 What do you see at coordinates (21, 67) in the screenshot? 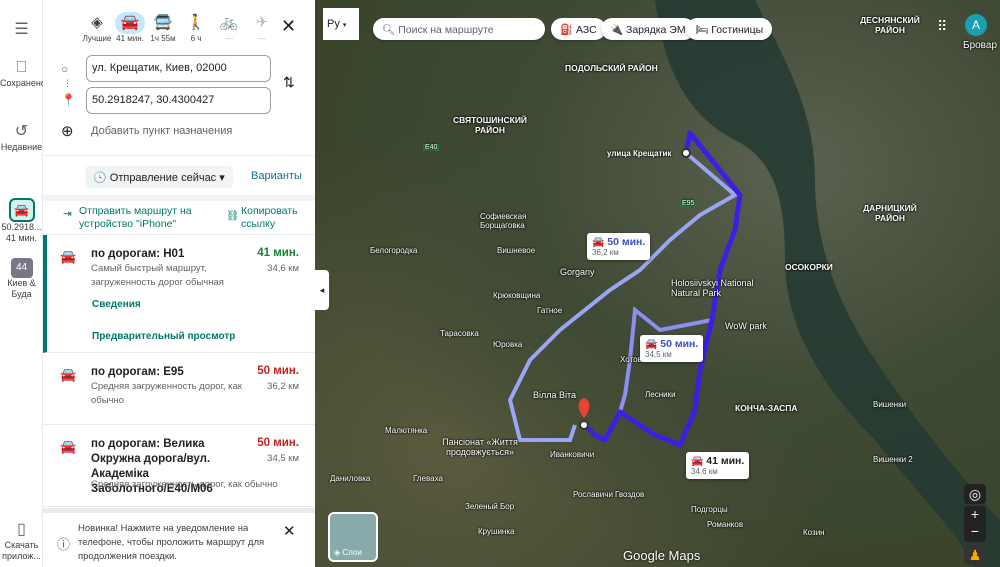
I see `bookmark-icon: ⎕` at bounding box center [21, 67].